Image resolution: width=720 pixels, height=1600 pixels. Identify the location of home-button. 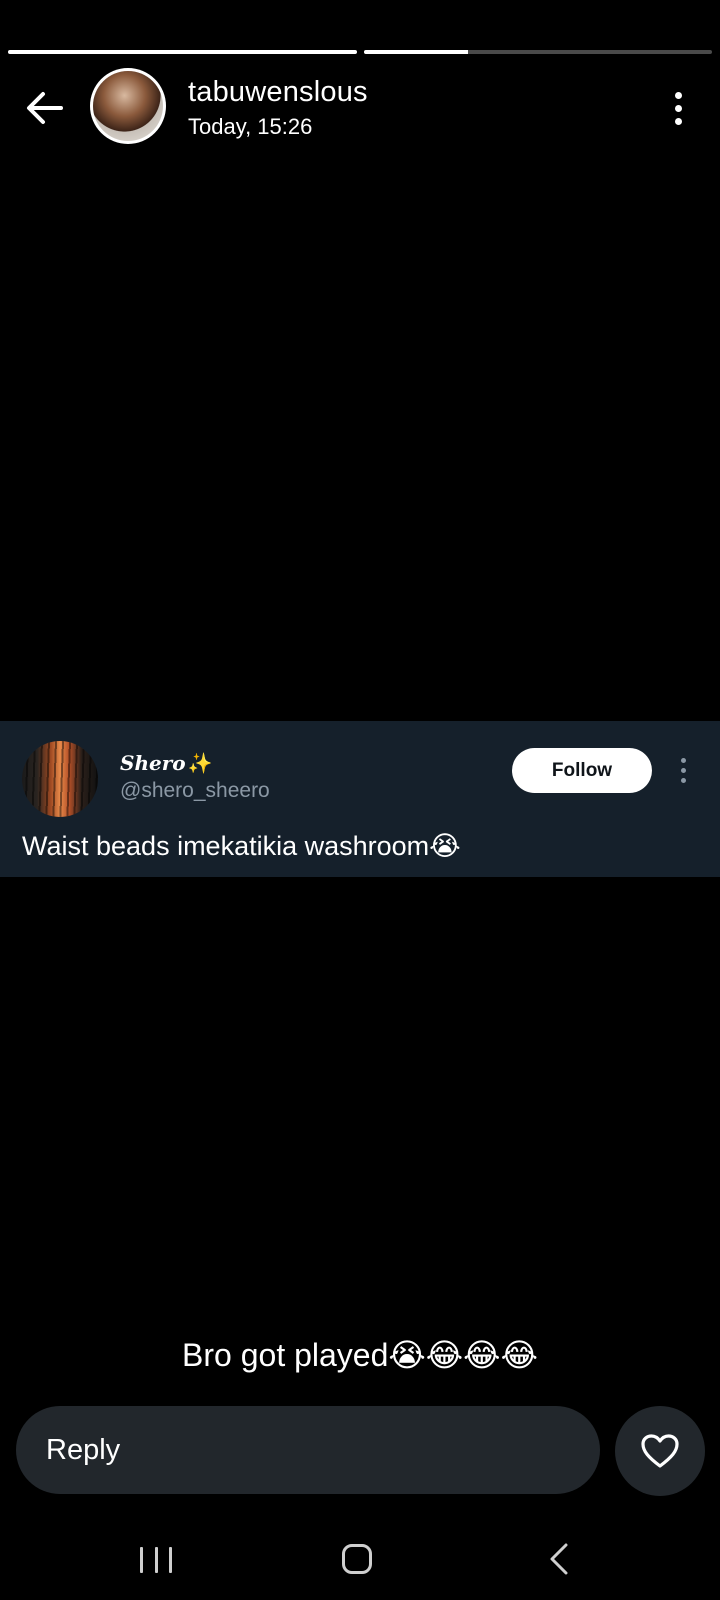
(357, 1559).